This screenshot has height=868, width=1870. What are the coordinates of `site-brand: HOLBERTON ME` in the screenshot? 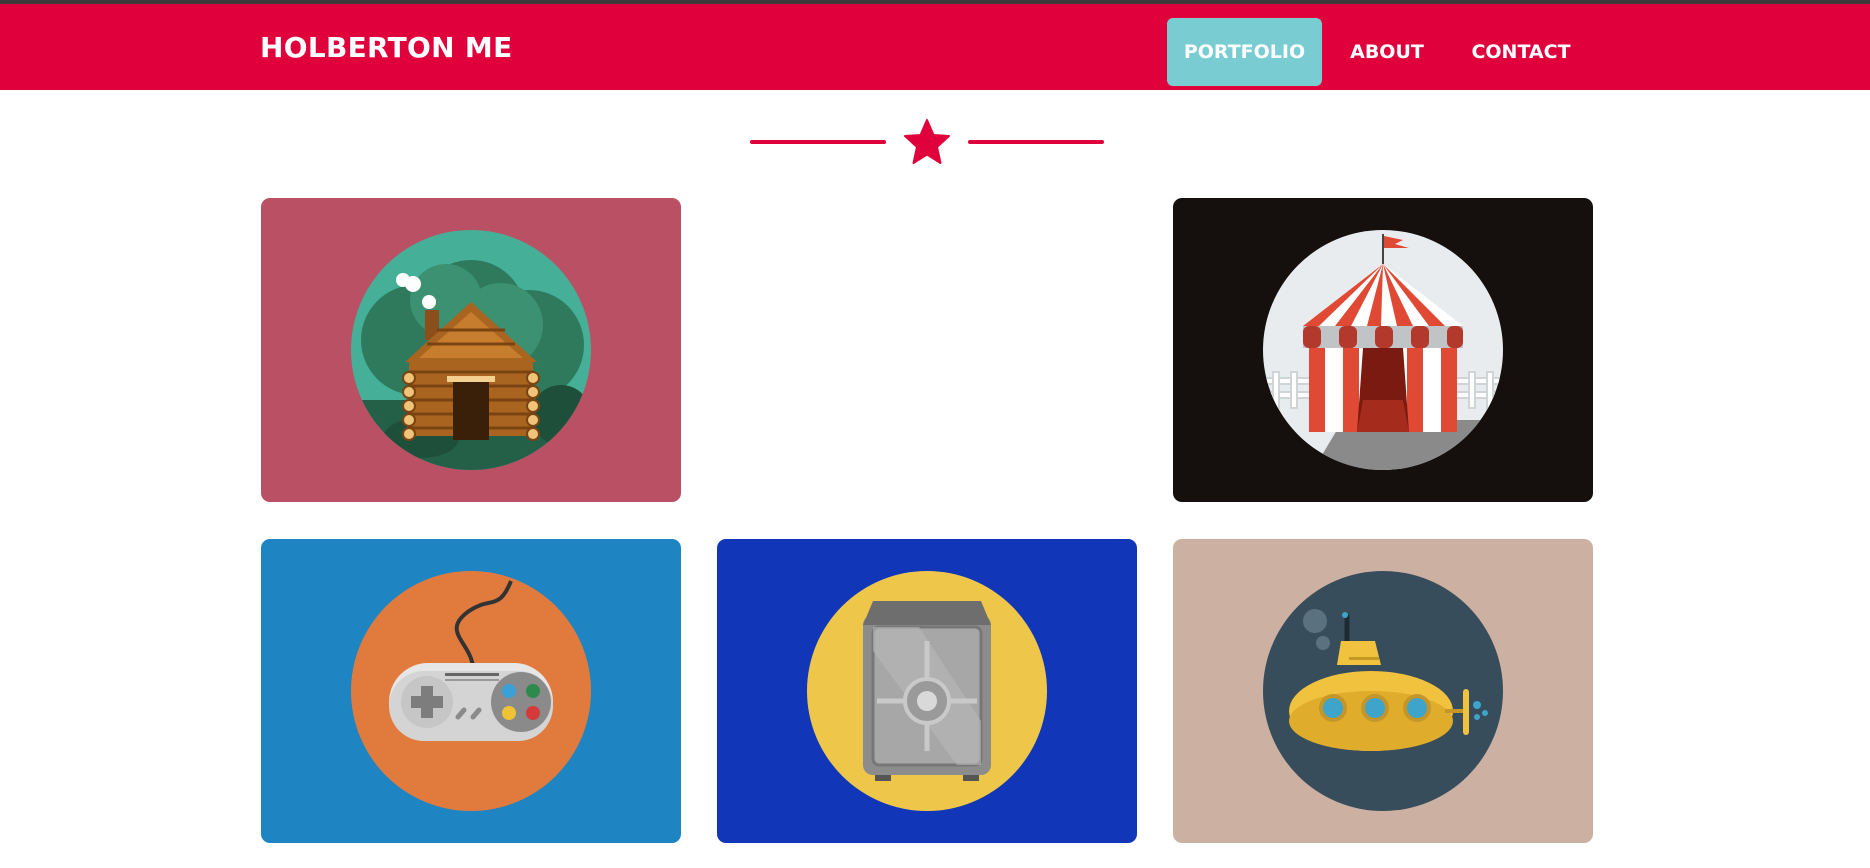 It's located at (386, 47).